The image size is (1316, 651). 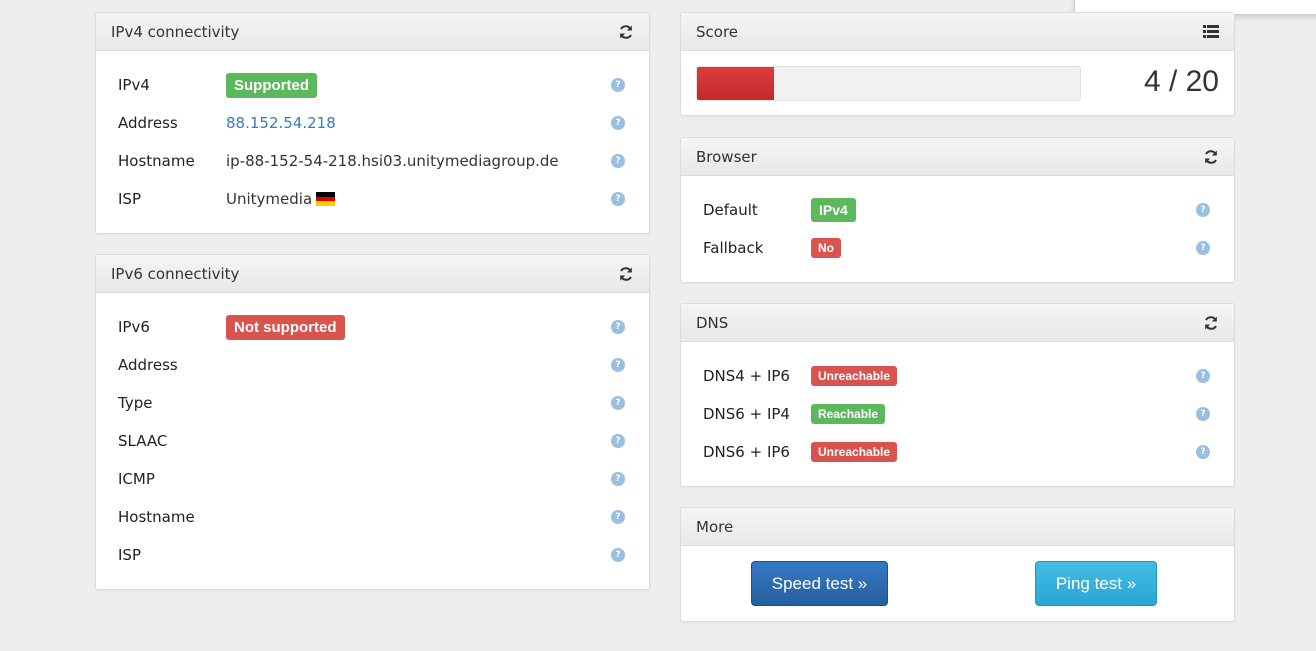 What do you see at coordinates (372, 479) in the screenshot?
I see `ipv6-row-icmp: ICMP ?` at bounding box center [372, 479].